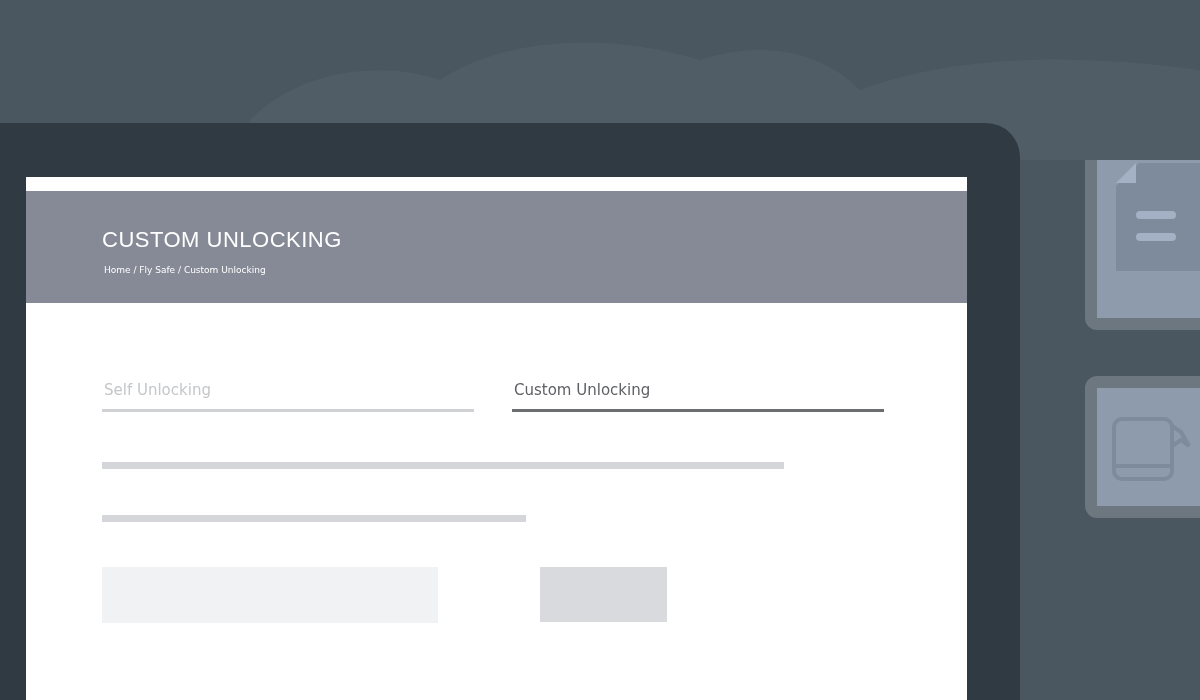 The image size is (1200, 700). Describe the element at coordinates (222, 240) in the screenshot. I see `page-title: CUSTOM UNLOCKING` at that location.